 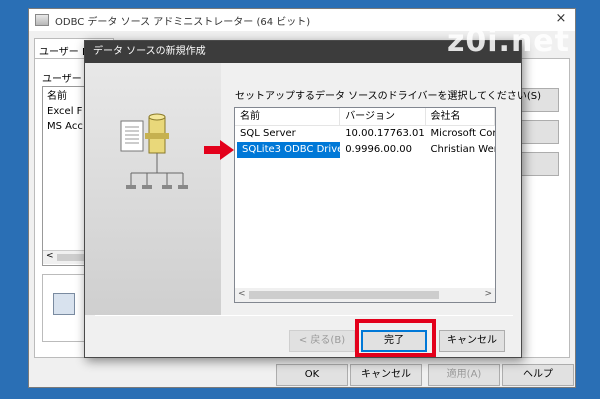 What do you see at coordinates (312, 375) in the screenshot?
I see `ok-button: OK` at bounding box center [312, 375].